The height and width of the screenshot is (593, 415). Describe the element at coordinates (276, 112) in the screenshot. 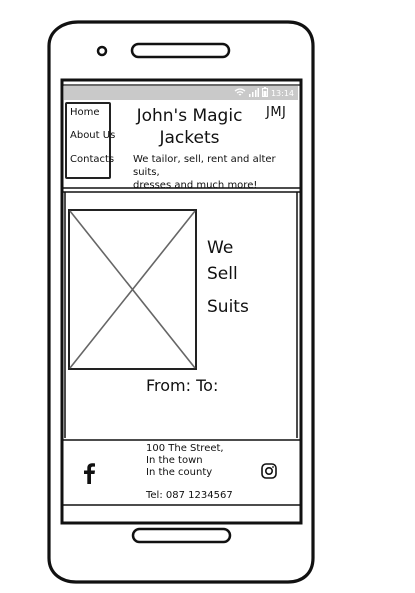

I see `logo: JMJ` at that location.